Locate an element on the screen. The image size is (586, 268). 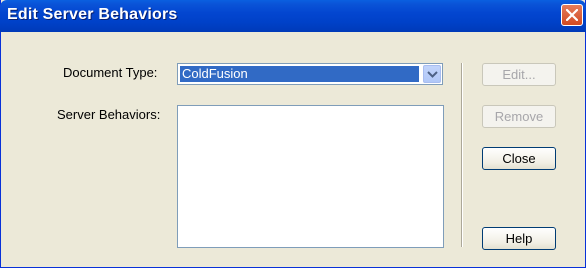
remove-button: Remove is located at coordinates (519, 116).